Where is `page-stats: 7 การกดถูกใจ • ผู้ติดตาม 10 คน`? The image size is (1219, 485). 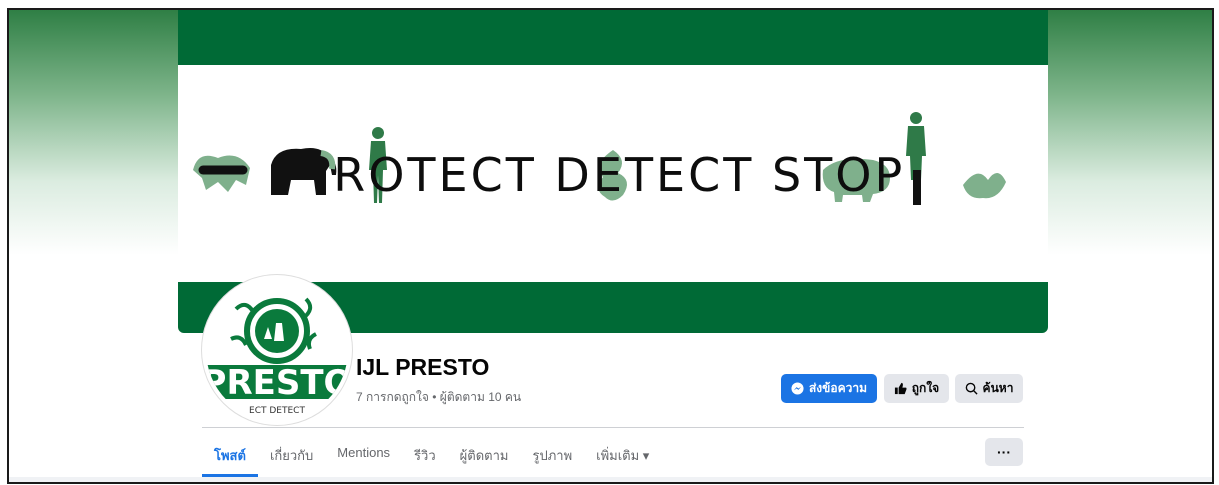
page-stats: 7 การกดถูกใจ • ผู้ติดตาม 10 คน is located at coordinates (438, 397).